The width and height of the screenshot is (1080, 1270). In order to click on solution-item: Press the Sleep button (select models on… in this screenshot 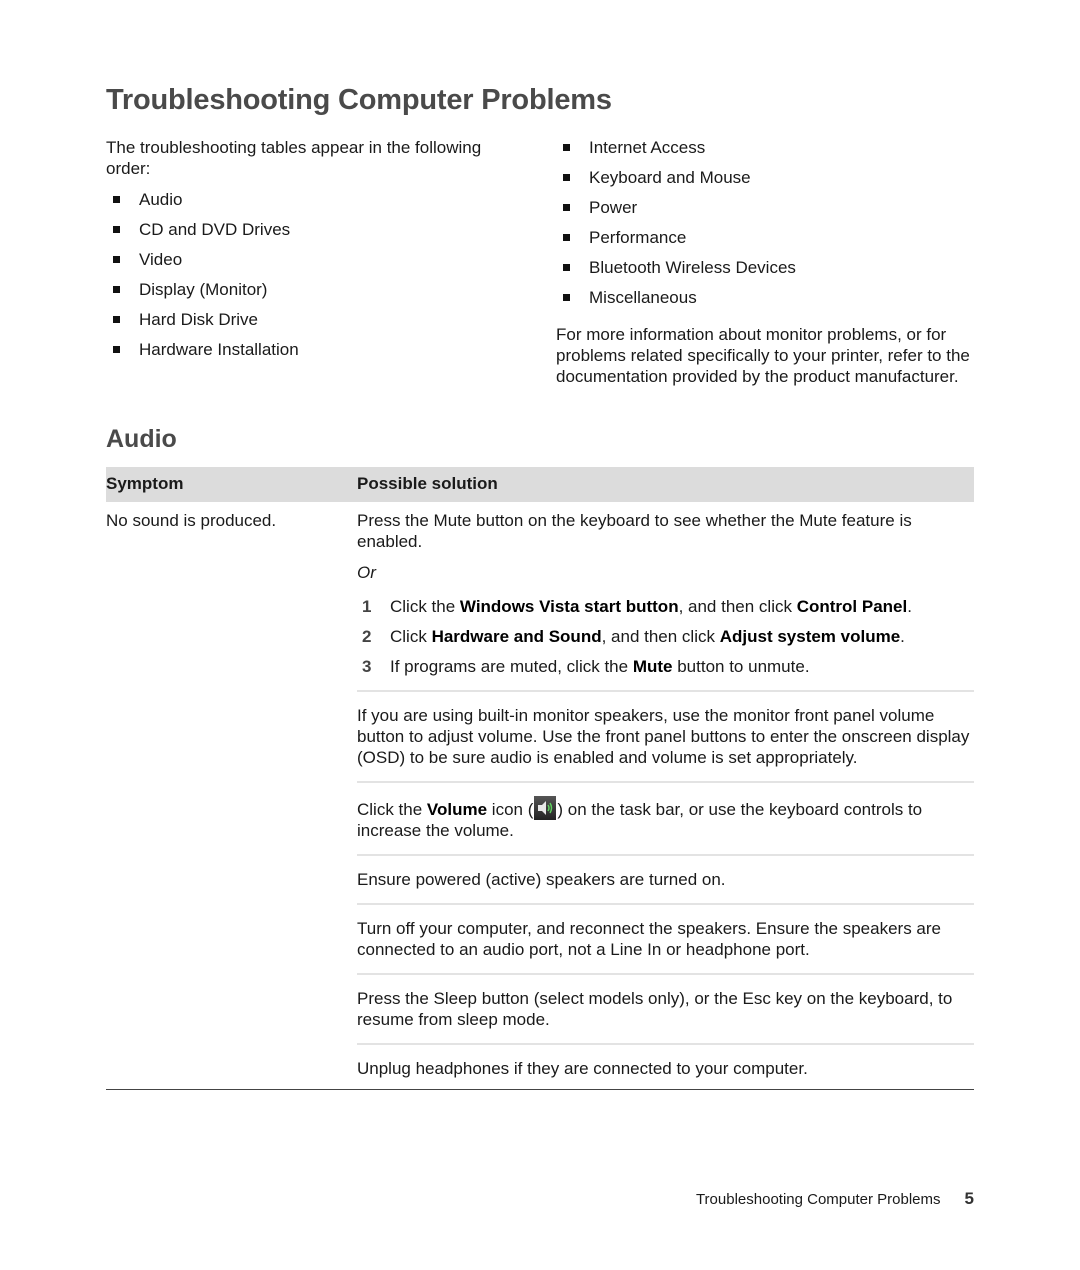, I will do `click(665, 1016)`.